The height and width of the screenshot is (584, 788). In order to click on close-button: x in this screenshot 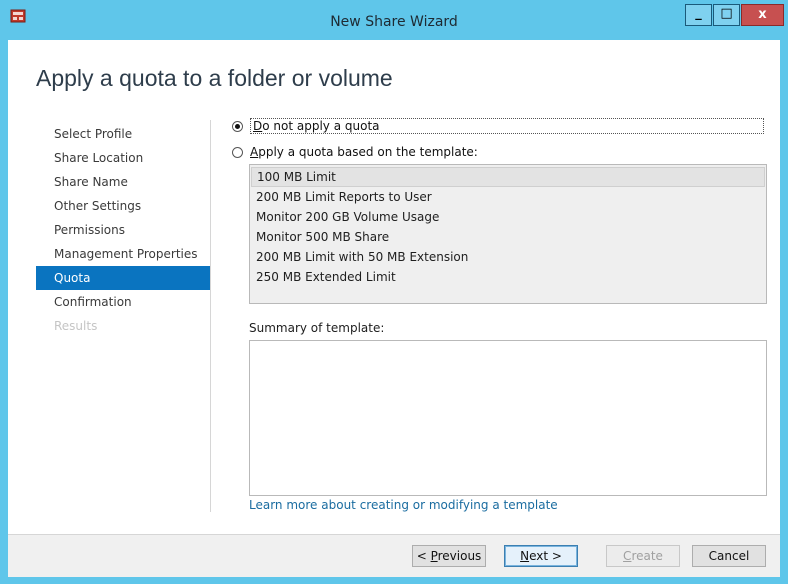, I will do `click(762, 15)`.